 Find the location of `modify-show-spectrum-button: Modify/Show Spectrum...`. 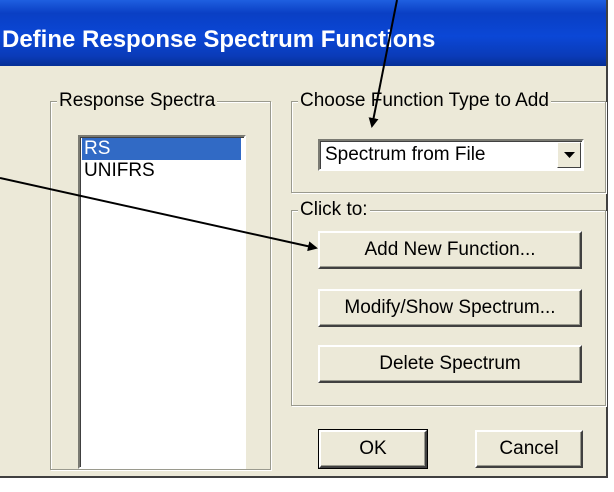

modify-show-spectrum-button: Modify/Show Spectrum... is located at coordinates (450, 308).